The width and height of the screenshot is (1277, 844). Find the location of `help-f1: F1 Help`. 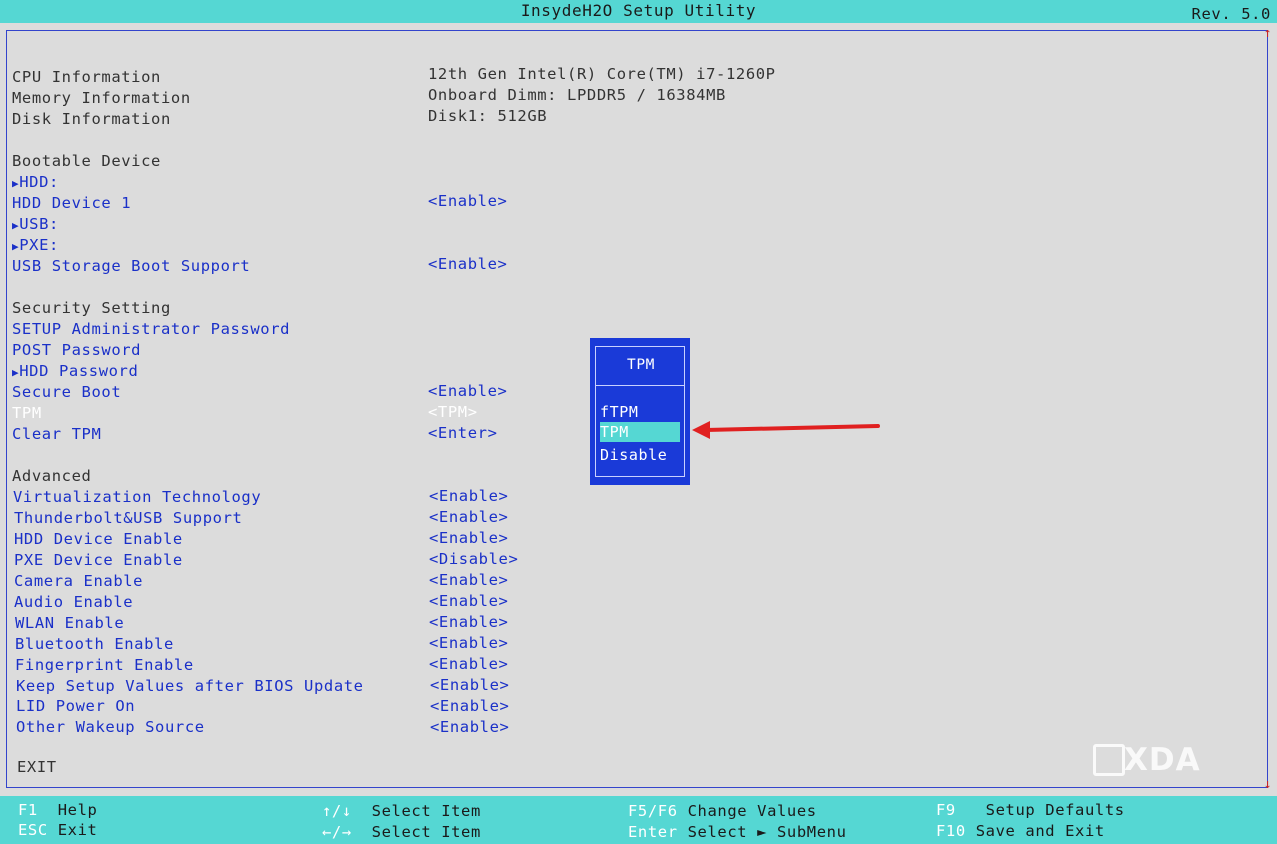

help-f1: F1 Help is located at coordinates (58, 810).